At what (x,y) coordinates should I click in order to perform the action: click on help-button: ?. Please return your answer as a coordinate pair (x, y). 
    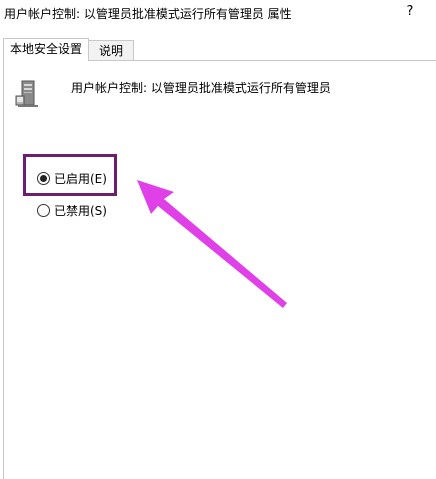
    Looking at the image, I should click on (410, 12).